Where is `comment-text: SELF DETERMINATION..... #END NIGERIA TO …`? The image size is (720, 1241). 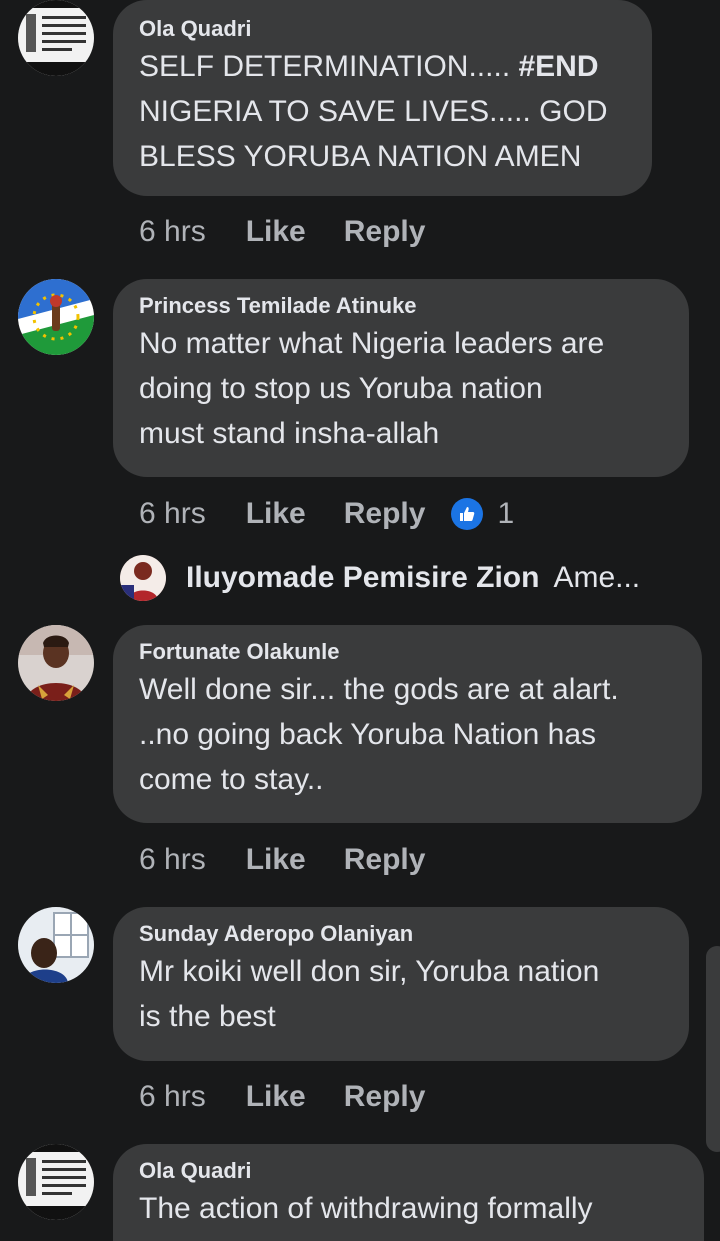 comment-text: SELF DETERMINATION..... #END NIGERIA TO … is located at coordinates (373, 111).